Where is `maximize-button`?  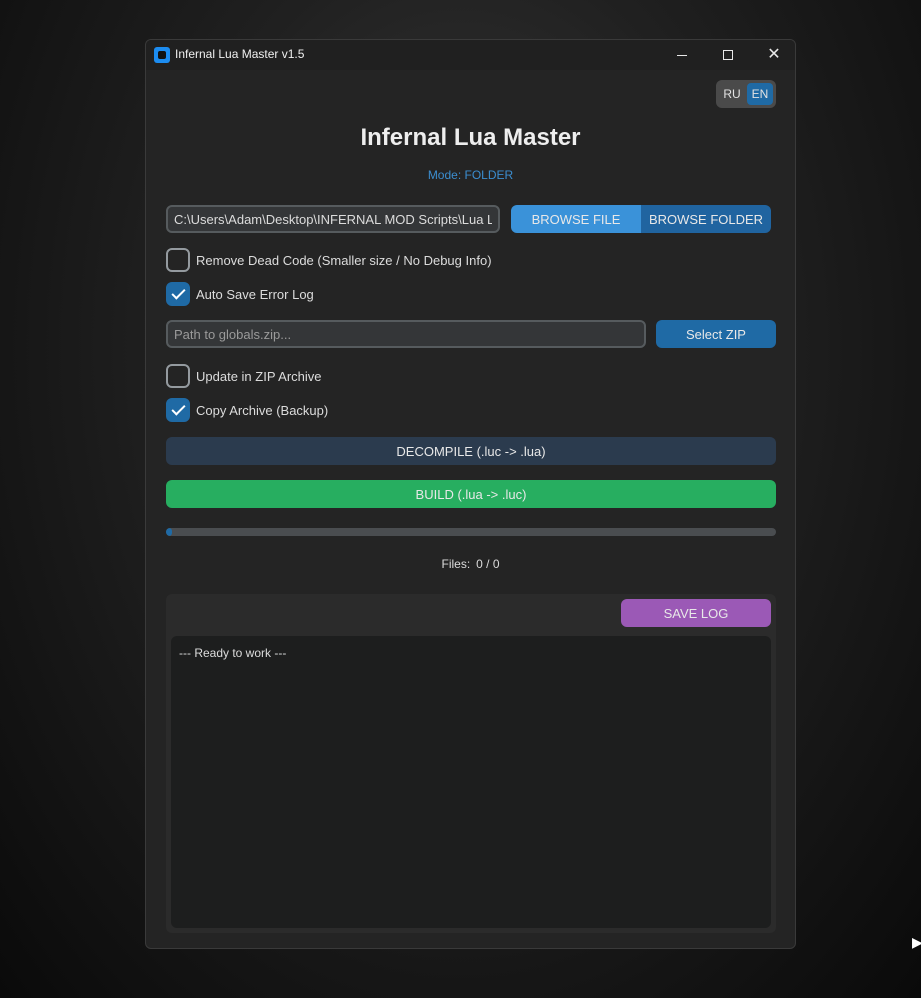
maximize-button is located at coordinates (728, 55).